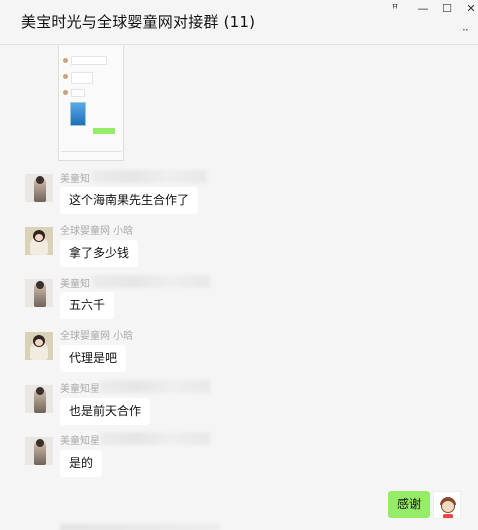 The image size is (478, 530). Describe the element at coordinates (469, 8) in the screenshot. I see `close-button: ✕` at that location.